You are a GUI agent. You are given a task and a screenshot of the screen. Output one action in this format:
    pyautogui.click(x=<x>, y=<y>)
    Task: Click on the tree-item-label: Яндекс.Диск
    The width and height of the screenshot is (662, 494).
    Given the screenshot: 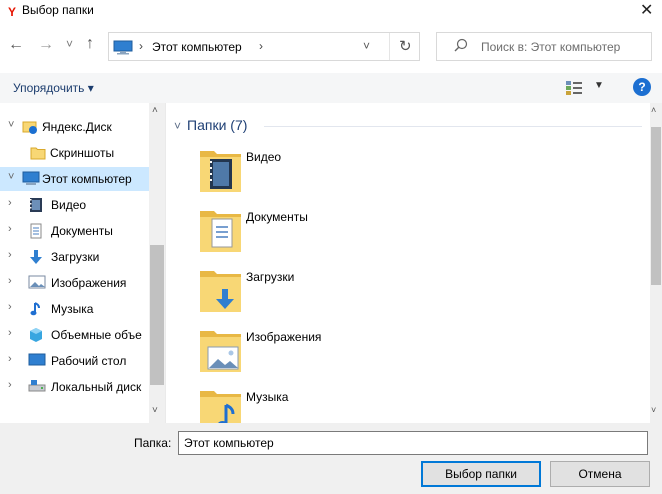 What is the action you would take?
    pyautogui.click(x=77, y=127)
    